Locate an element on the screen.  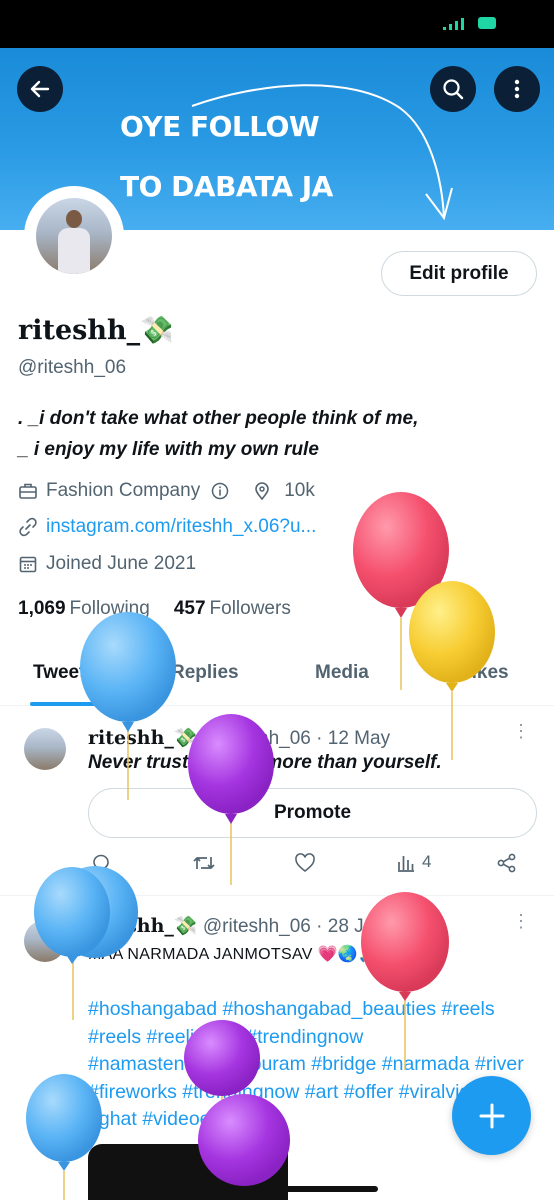
like-button is located at coordinates (305, 863).